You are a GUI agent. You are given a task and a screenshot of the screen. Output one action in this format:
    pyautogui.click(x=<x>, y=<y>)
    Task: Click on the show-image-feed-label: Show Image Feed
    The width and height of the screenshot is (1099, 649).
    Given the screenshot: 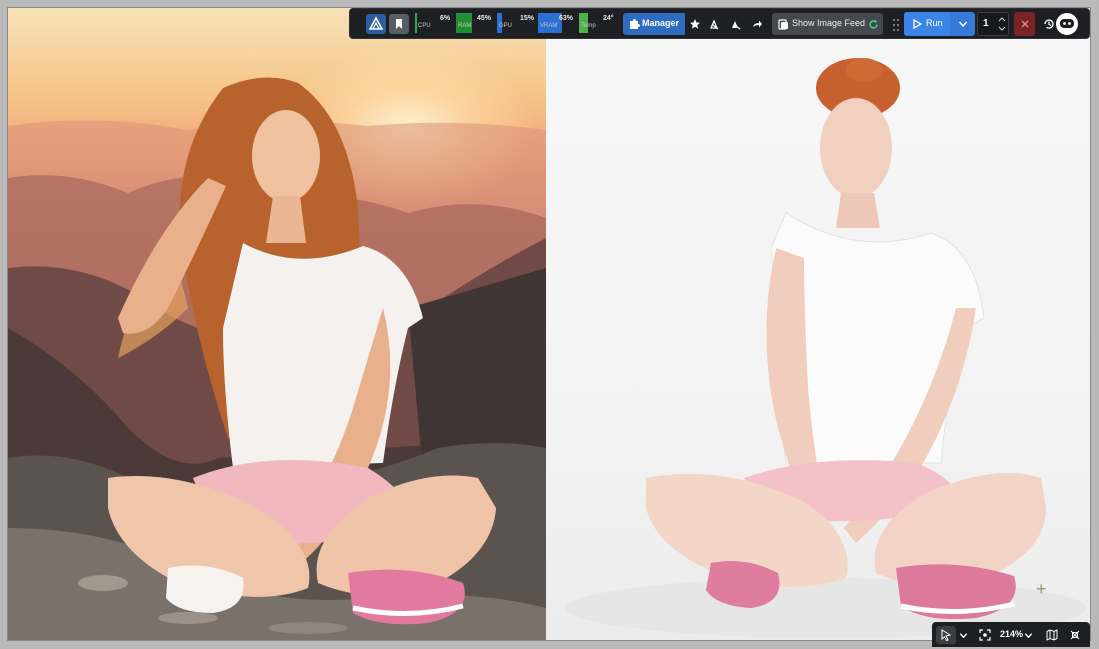 What is the action you would take?
    pyautogui.click(x=829, y=23)
    